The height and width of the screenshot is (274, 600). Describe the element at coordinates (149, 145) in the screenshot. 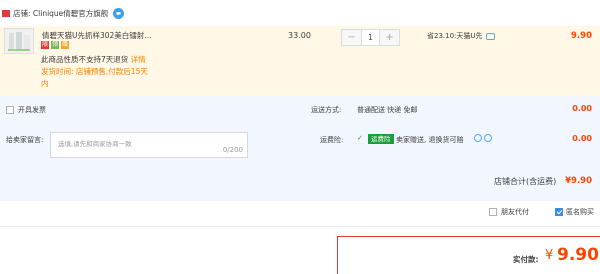

I see `seller-message-input: 选填,请先和商家协商一致 0/200` at that location.